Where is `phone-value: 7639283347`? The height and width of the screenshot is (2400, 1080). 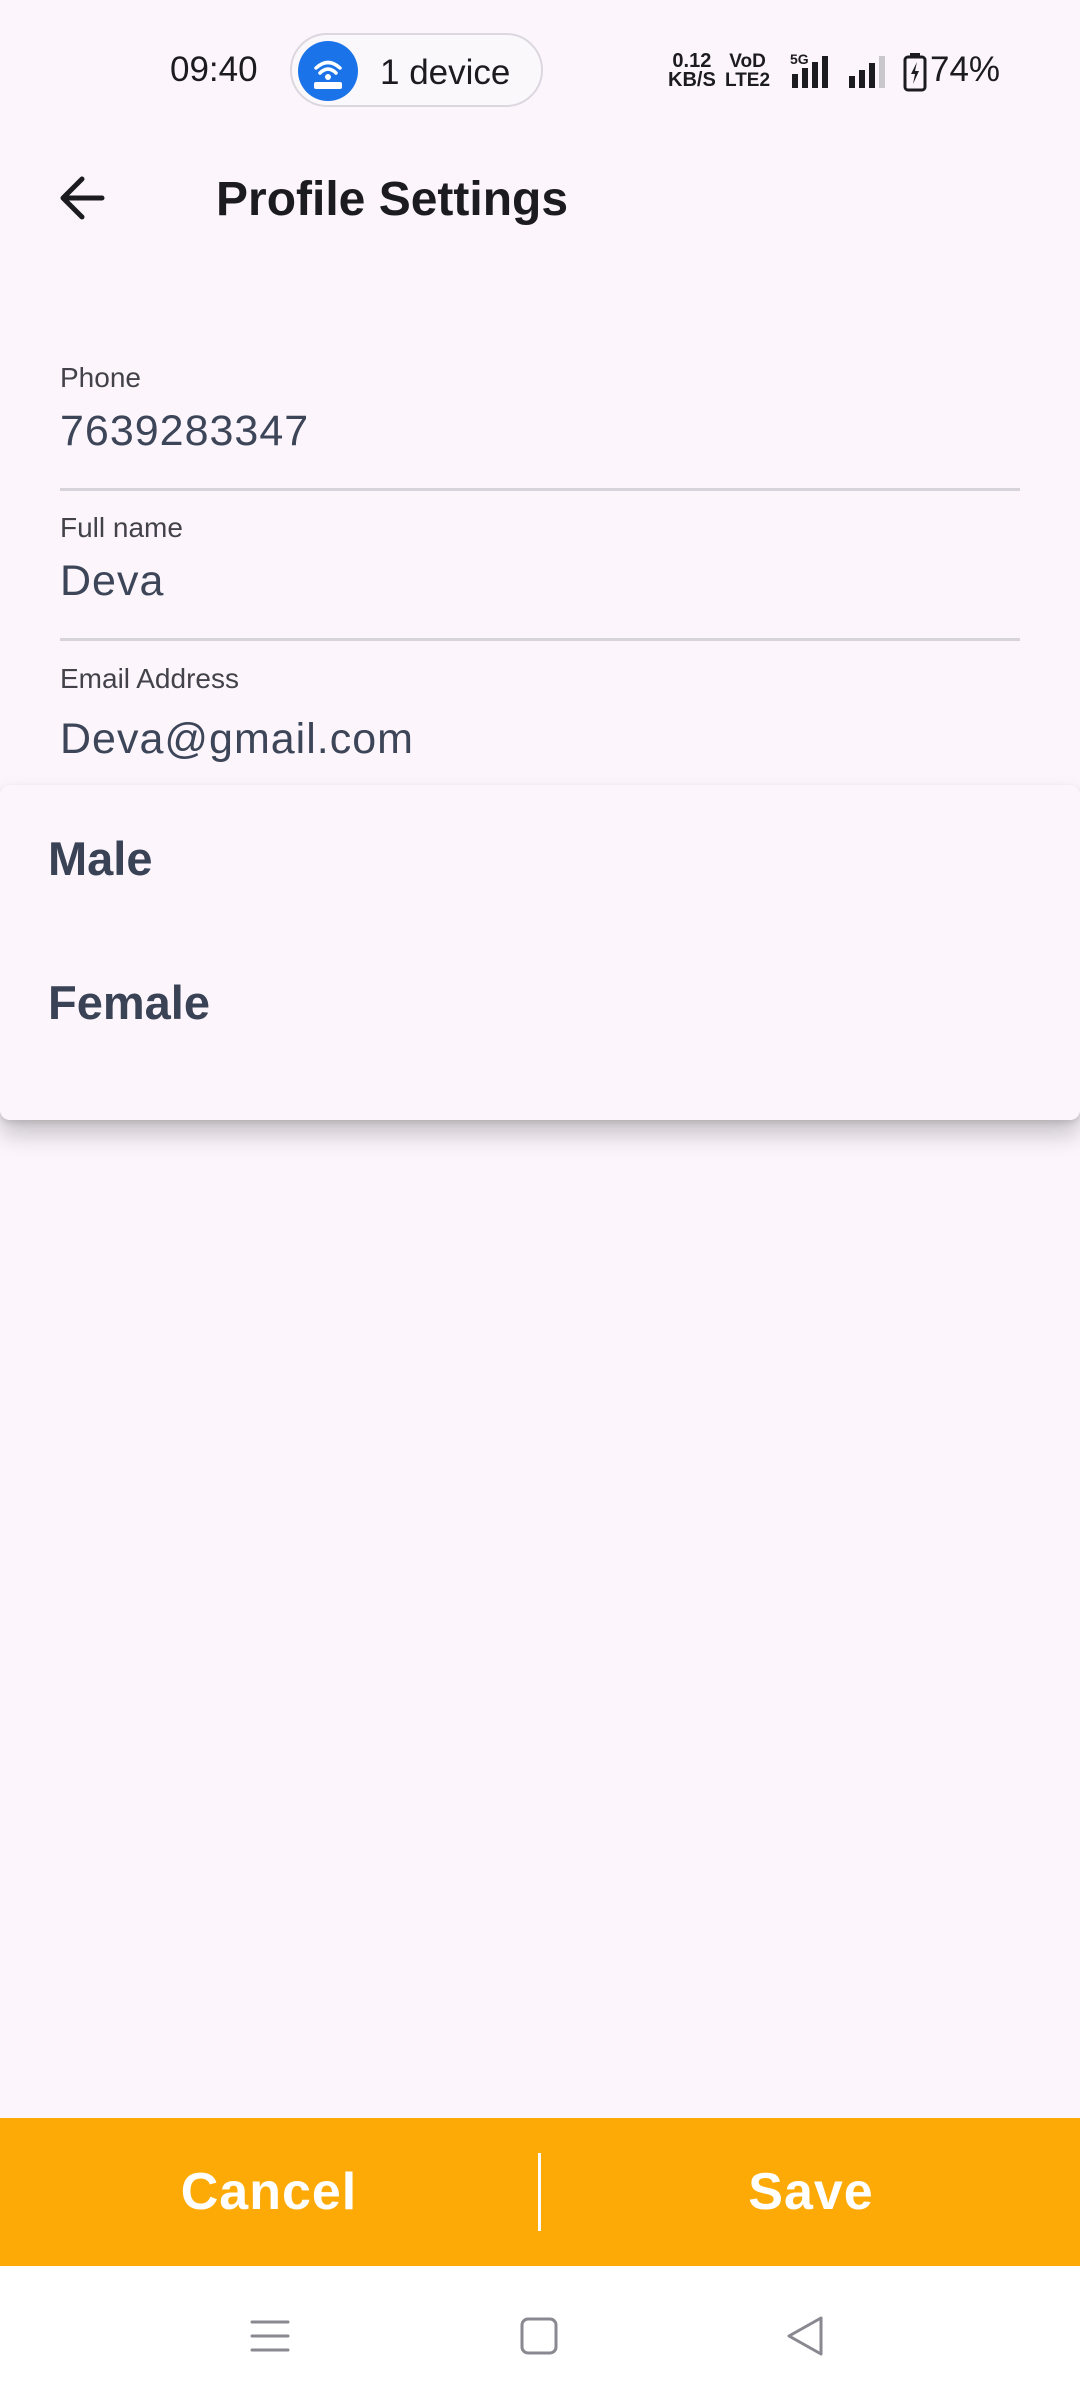 phone-value: 7639283347 is located at coordinates (184, 431).